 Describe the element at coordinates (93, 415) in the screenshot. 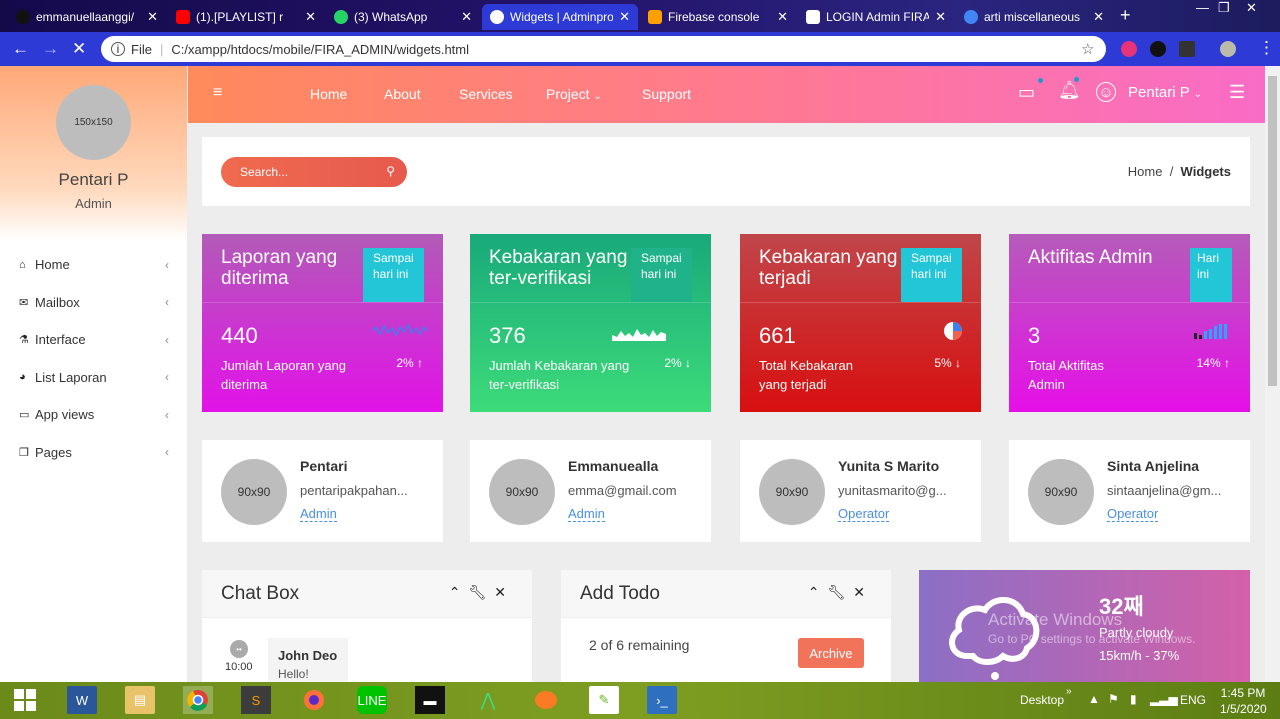

I see `sidebar-item-app-views: ▭ App views ‹` at that location.